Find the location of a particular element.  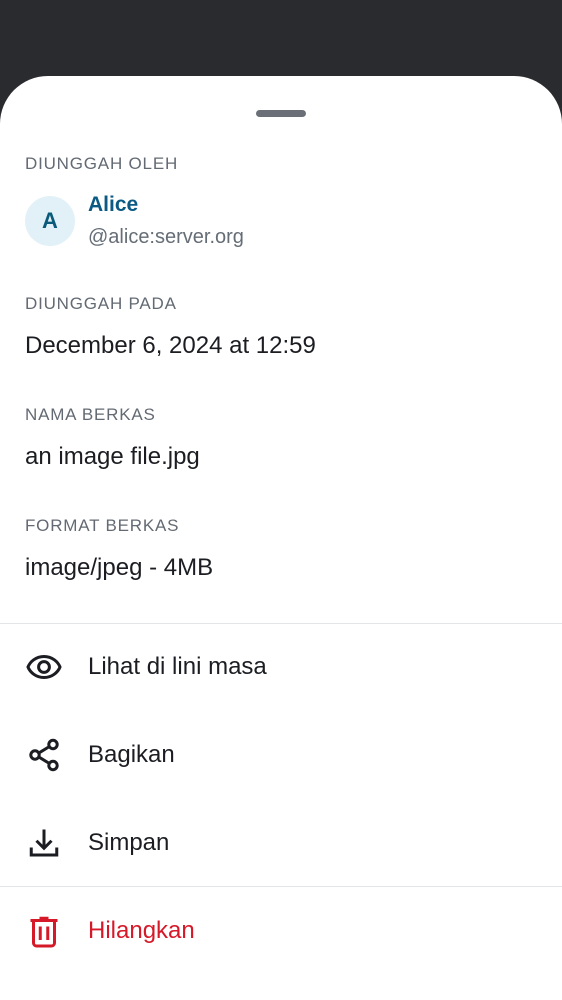

share-button: Bagikan is located at coordinates (281, 755).